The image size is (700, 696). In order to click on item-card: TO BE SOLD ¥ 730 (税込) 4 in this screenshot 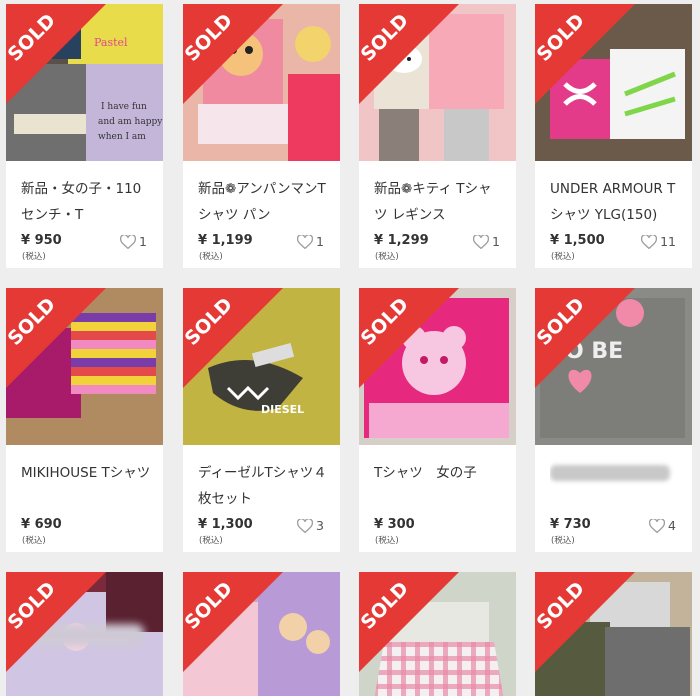, I will do `click(613, 420)`.